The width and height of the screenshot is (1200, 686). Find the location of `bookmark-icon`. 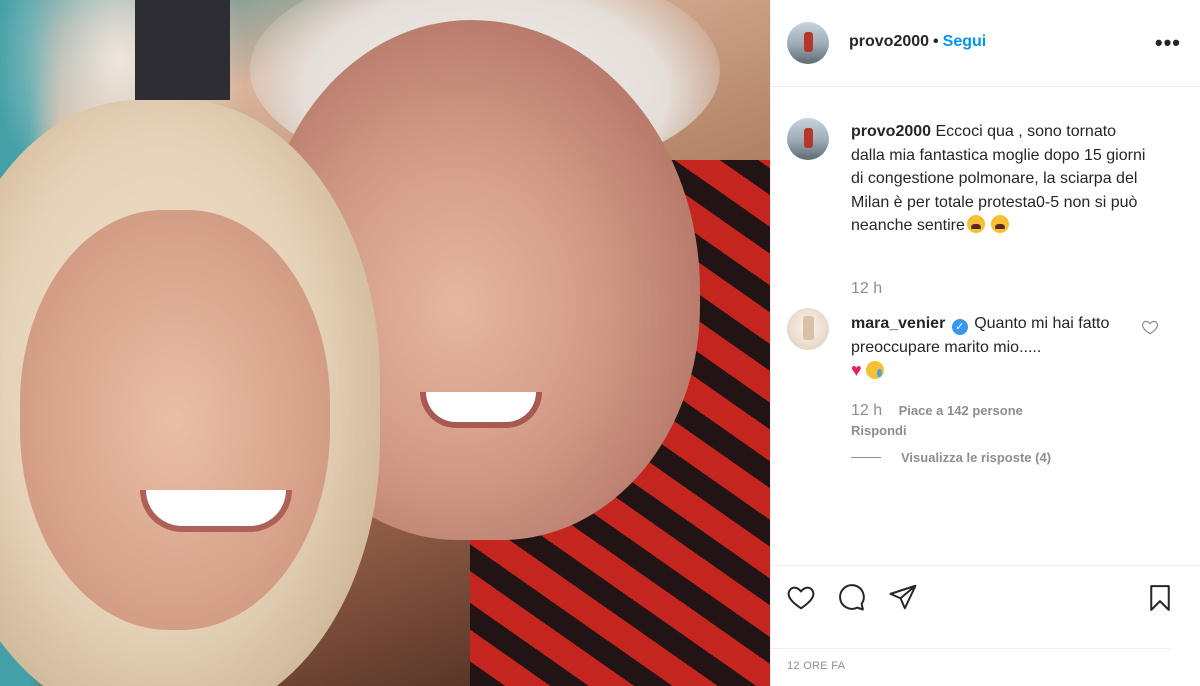

bookmark-icon is located at coordinates (1160, 598).